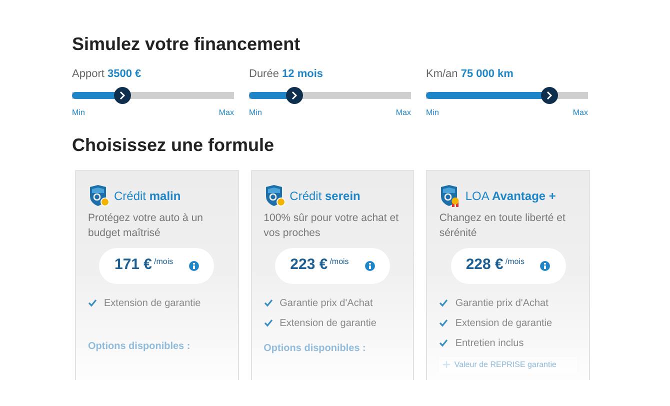  What do you see at coordinates (309, 265) in the screenshot?
I see `price: 223 €` at bounding box center [309, 265].